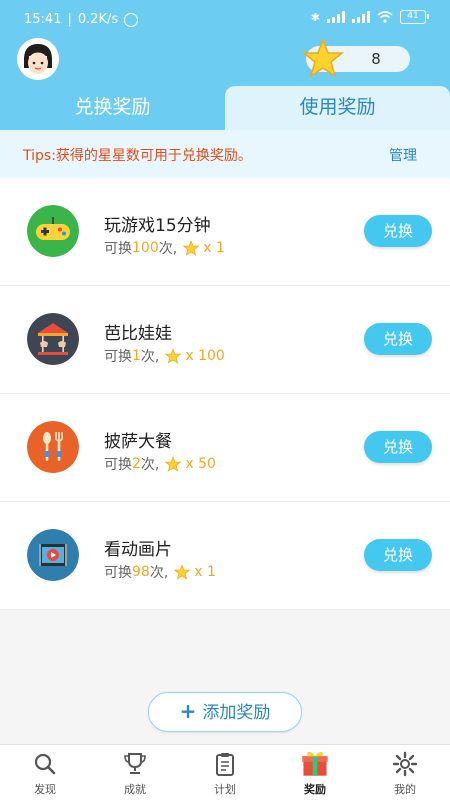  What do you see at coordinates (205, 356) in the screenshot?
I see `reward-cost: x 100` at bounding box center [205, 356].